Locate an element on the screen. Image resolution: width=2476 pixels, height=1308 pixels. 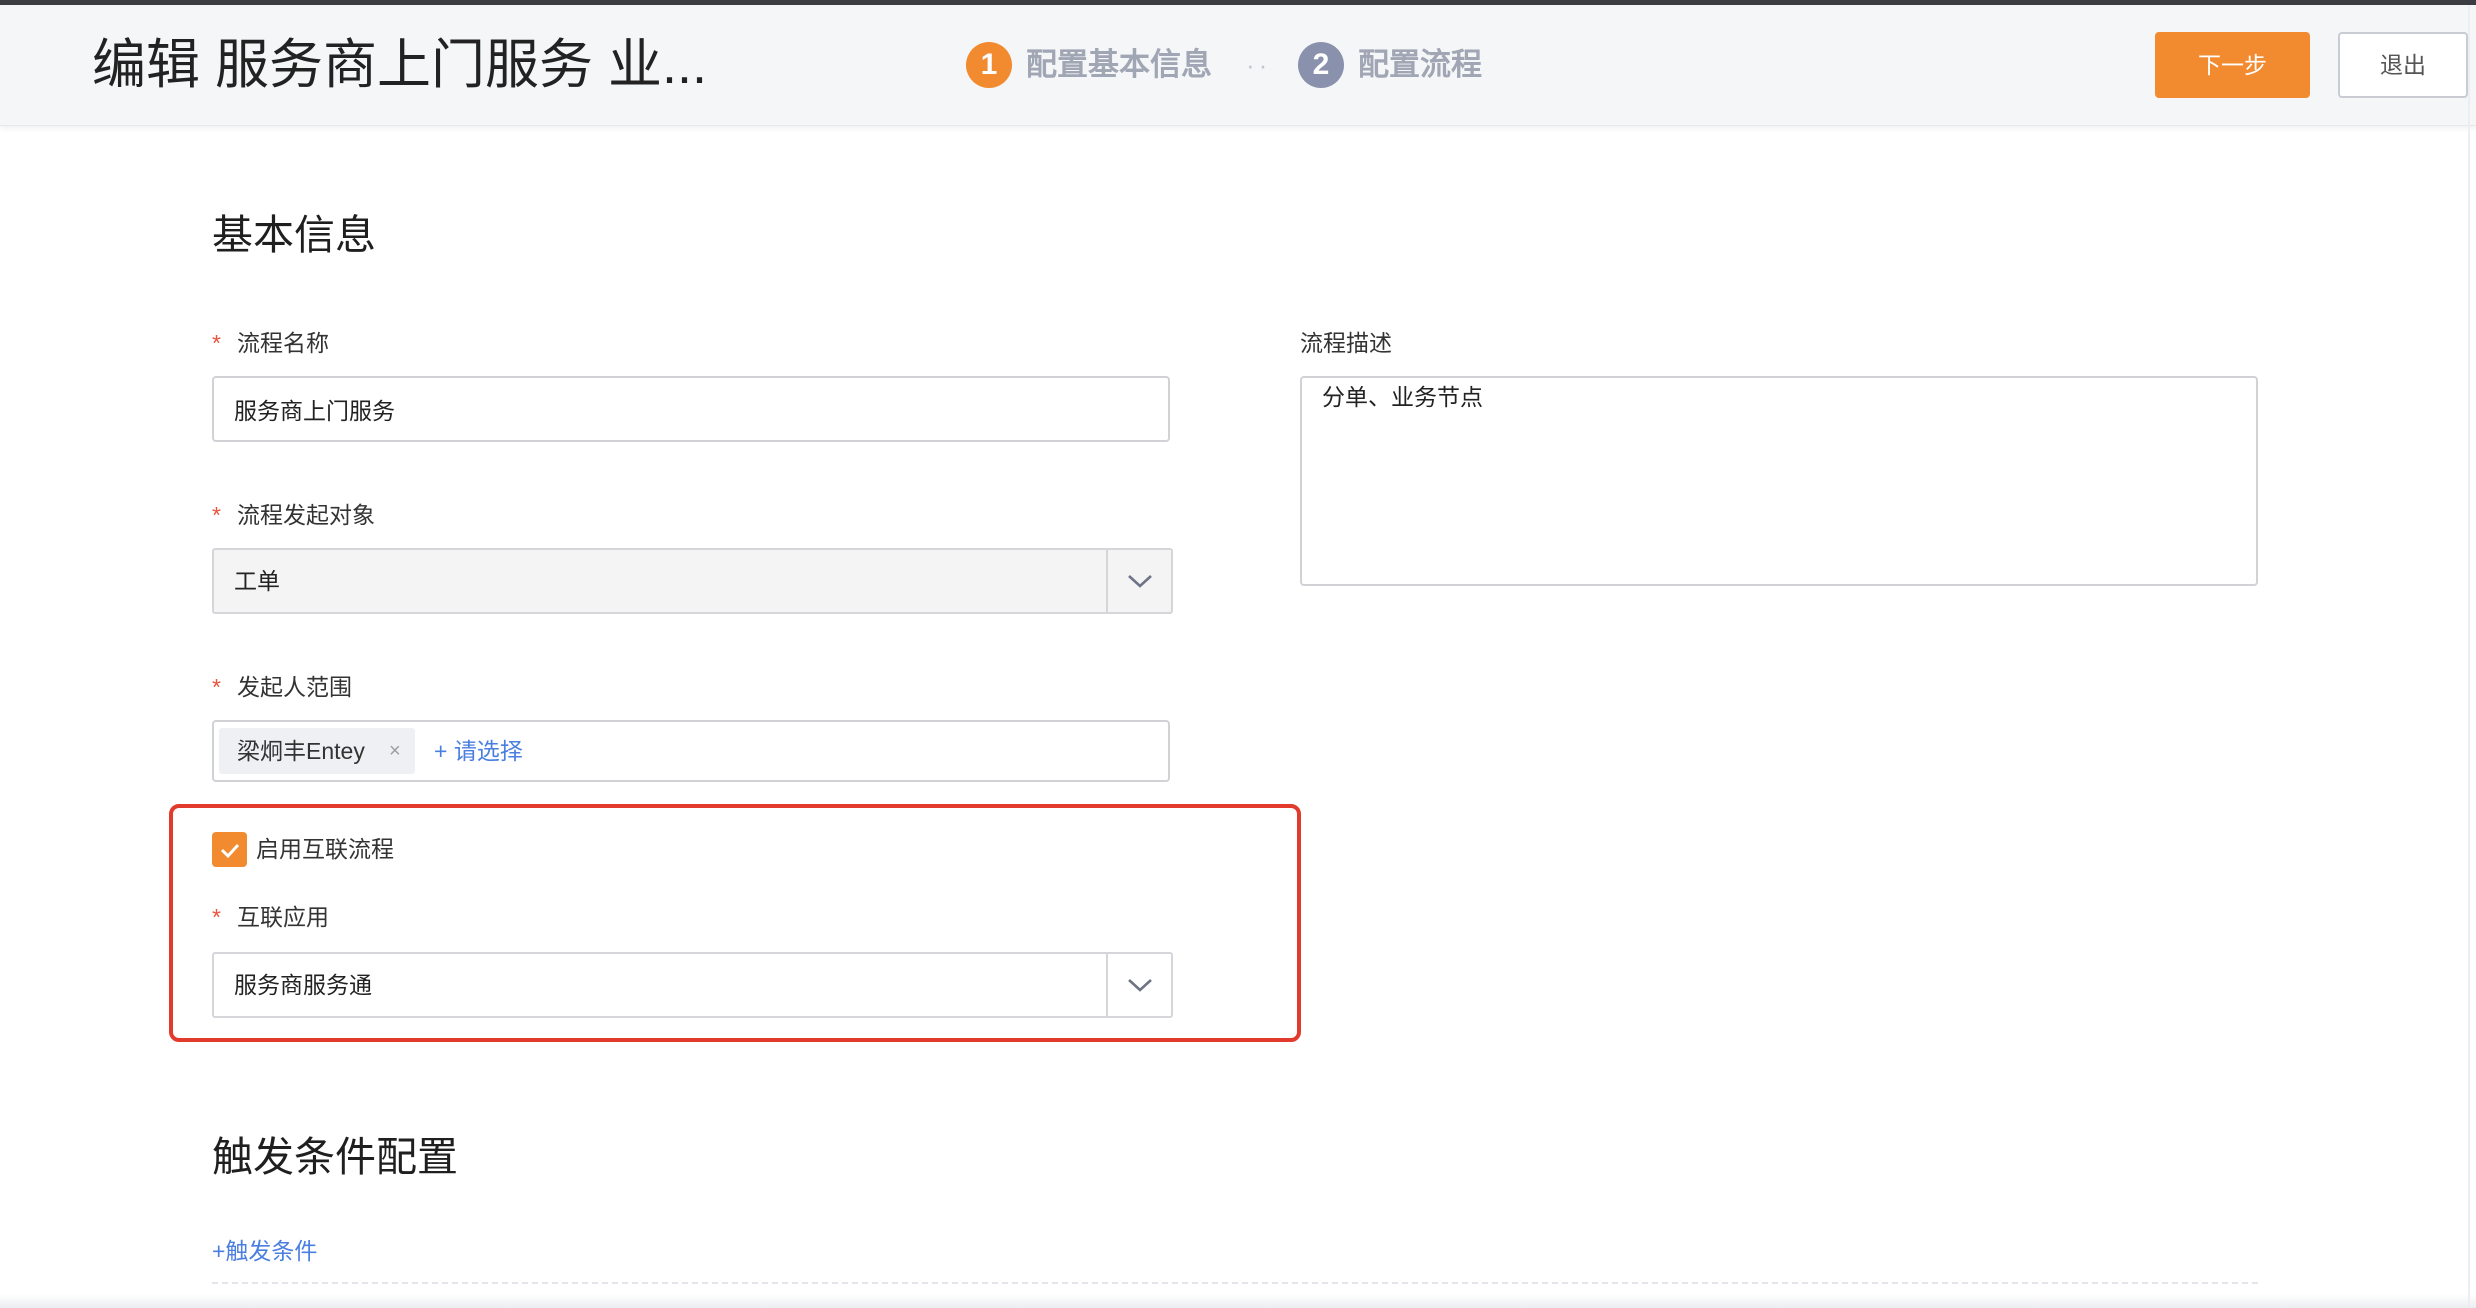
selected-user-tag: 梁炯丰Entey × is located at coordinates (317, 751).